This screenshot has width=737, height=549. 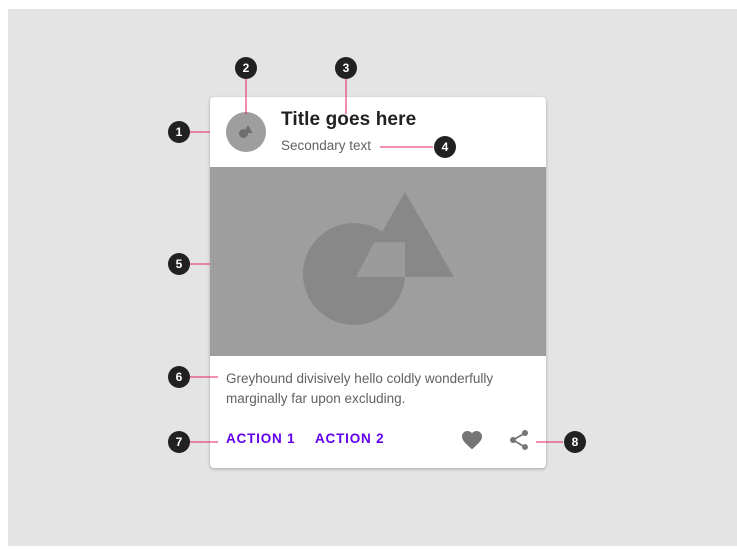 What do you see at coordinates (179, 264) in the screenshot?
I see `marker-5: 5` at bounding box center [179, 264].